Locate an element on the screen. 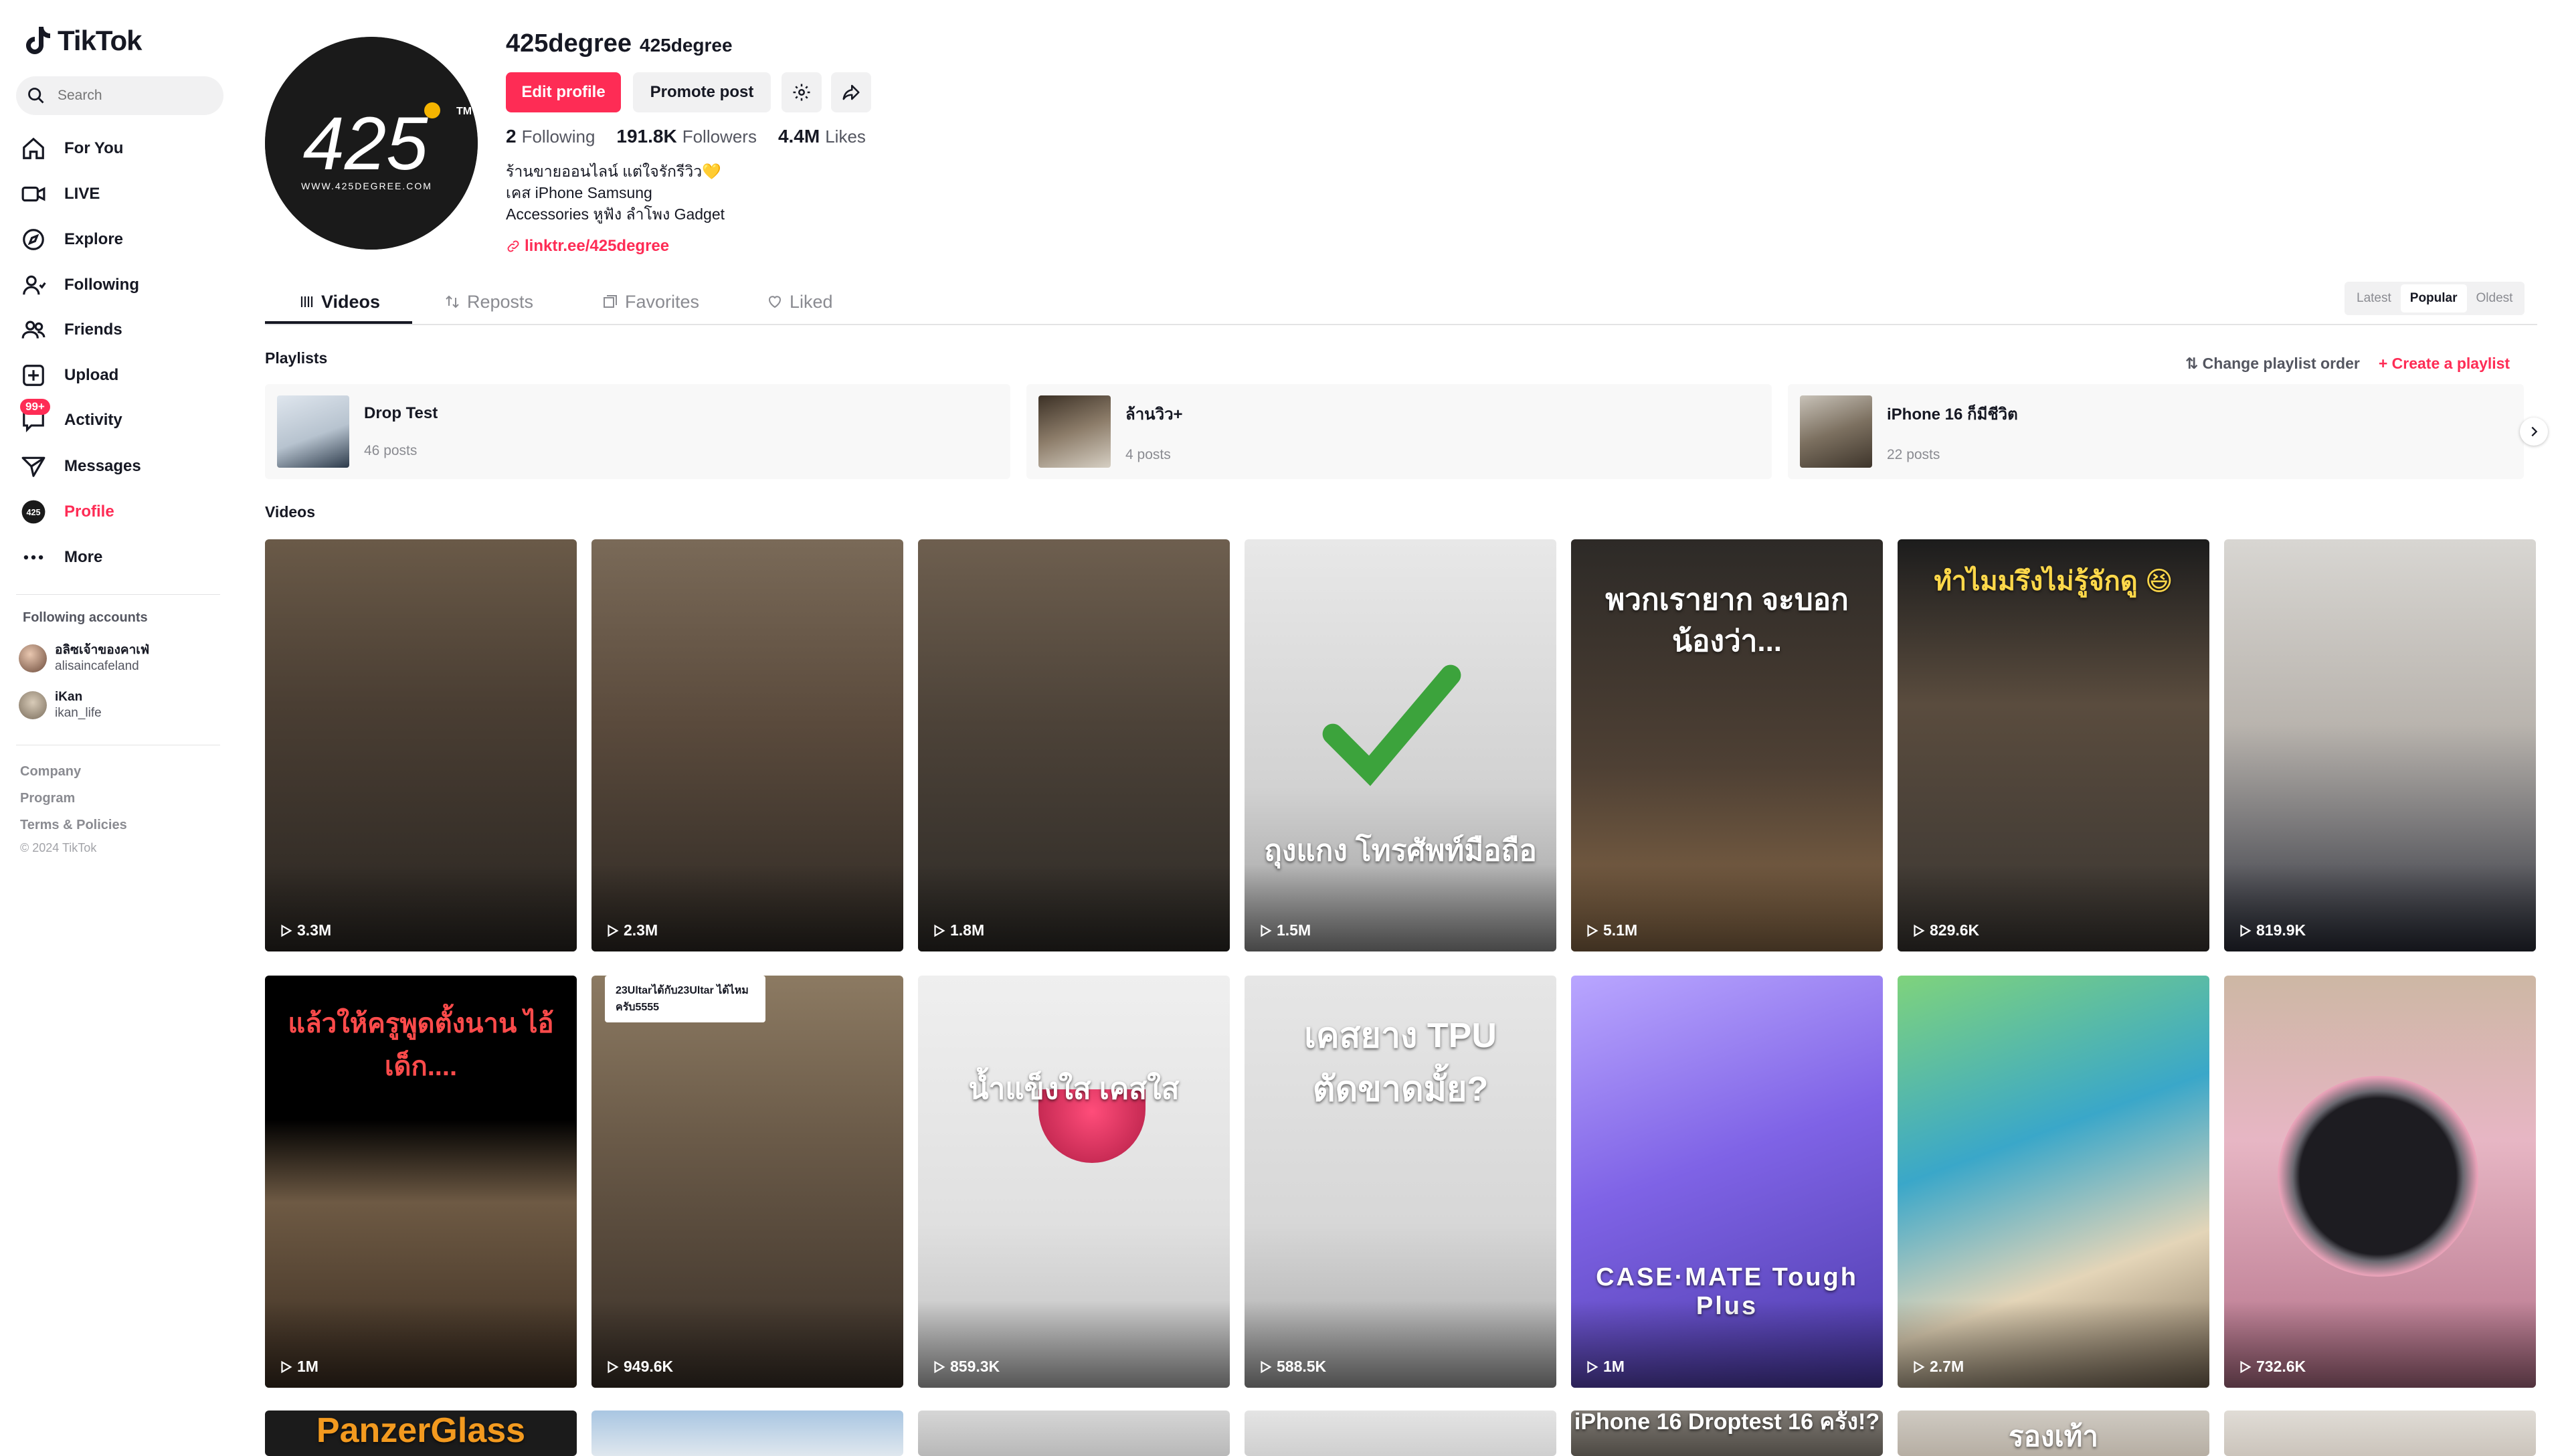  nav-live: LIVE is located at coordinates (119, 194).